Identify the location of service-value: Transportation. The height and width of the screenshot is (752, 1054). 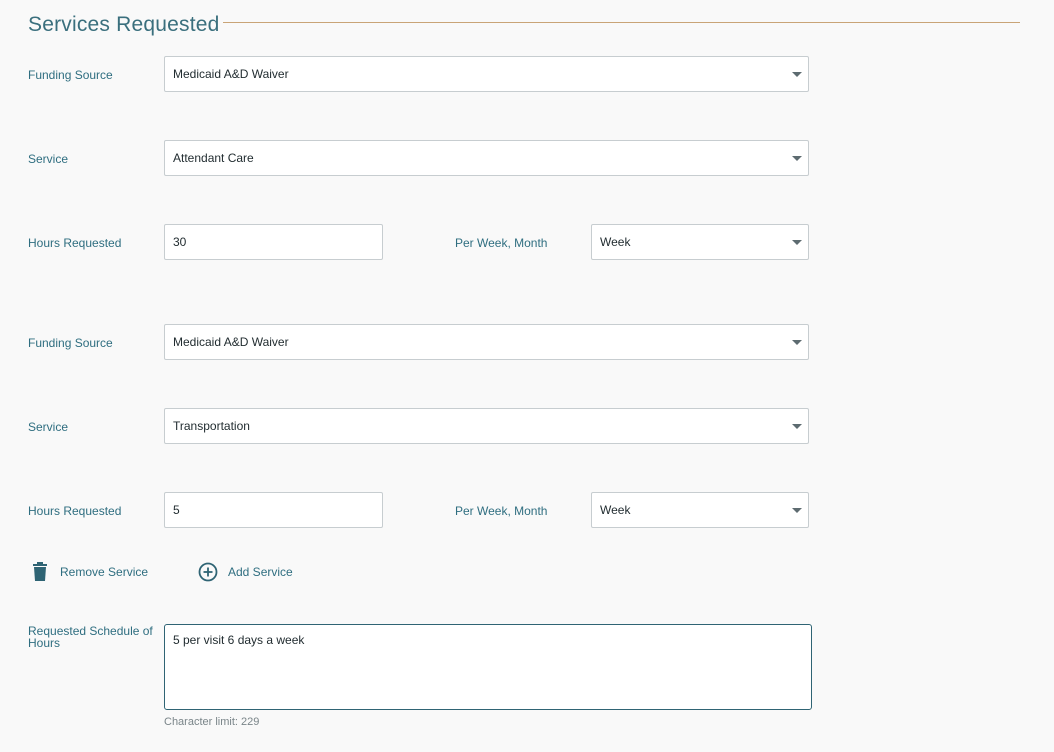
(211, 426).